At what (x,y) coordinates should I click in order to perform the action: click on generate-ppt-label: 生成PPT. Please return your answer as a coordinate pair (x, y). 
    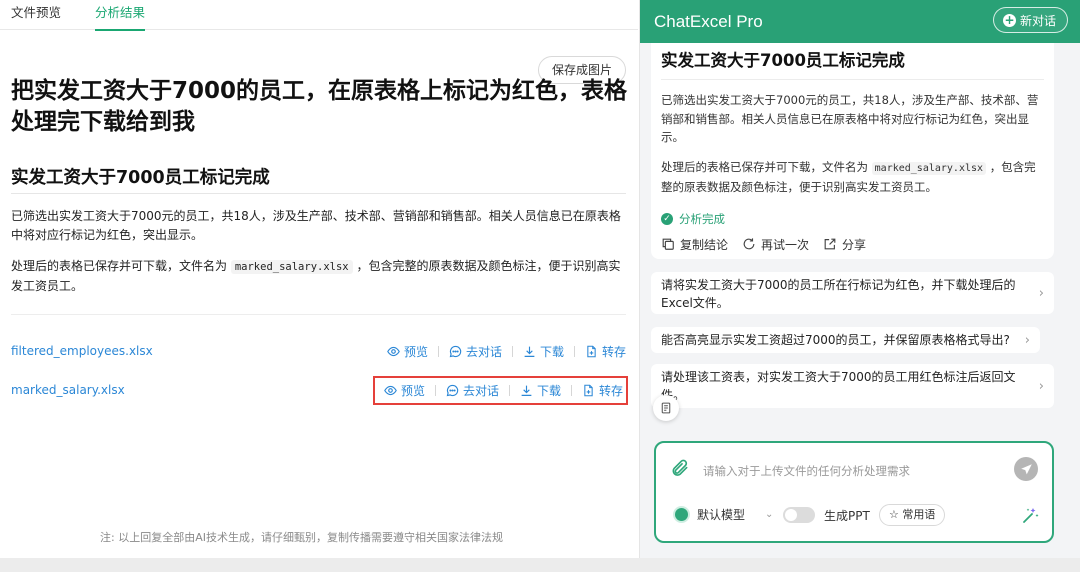
    Looking at the image, I should click on (847, 516).